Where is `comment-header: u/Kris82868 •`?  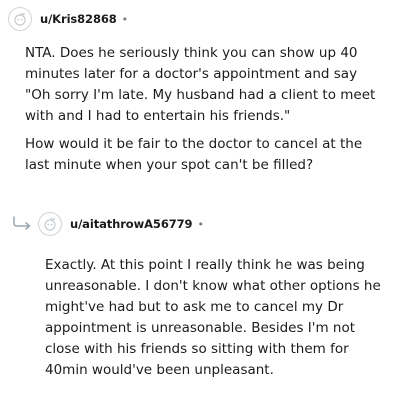 comment-header: u/Kris82868 • is located at coordinates (68, 19).